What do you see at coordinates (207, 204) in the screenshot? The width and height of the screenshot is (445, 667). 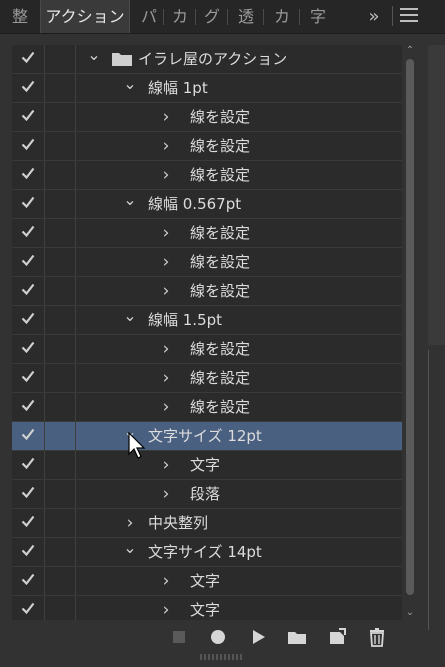 I see `action-row: ⌄ 線幅 0.567pt` at bounding box center [207, 204].